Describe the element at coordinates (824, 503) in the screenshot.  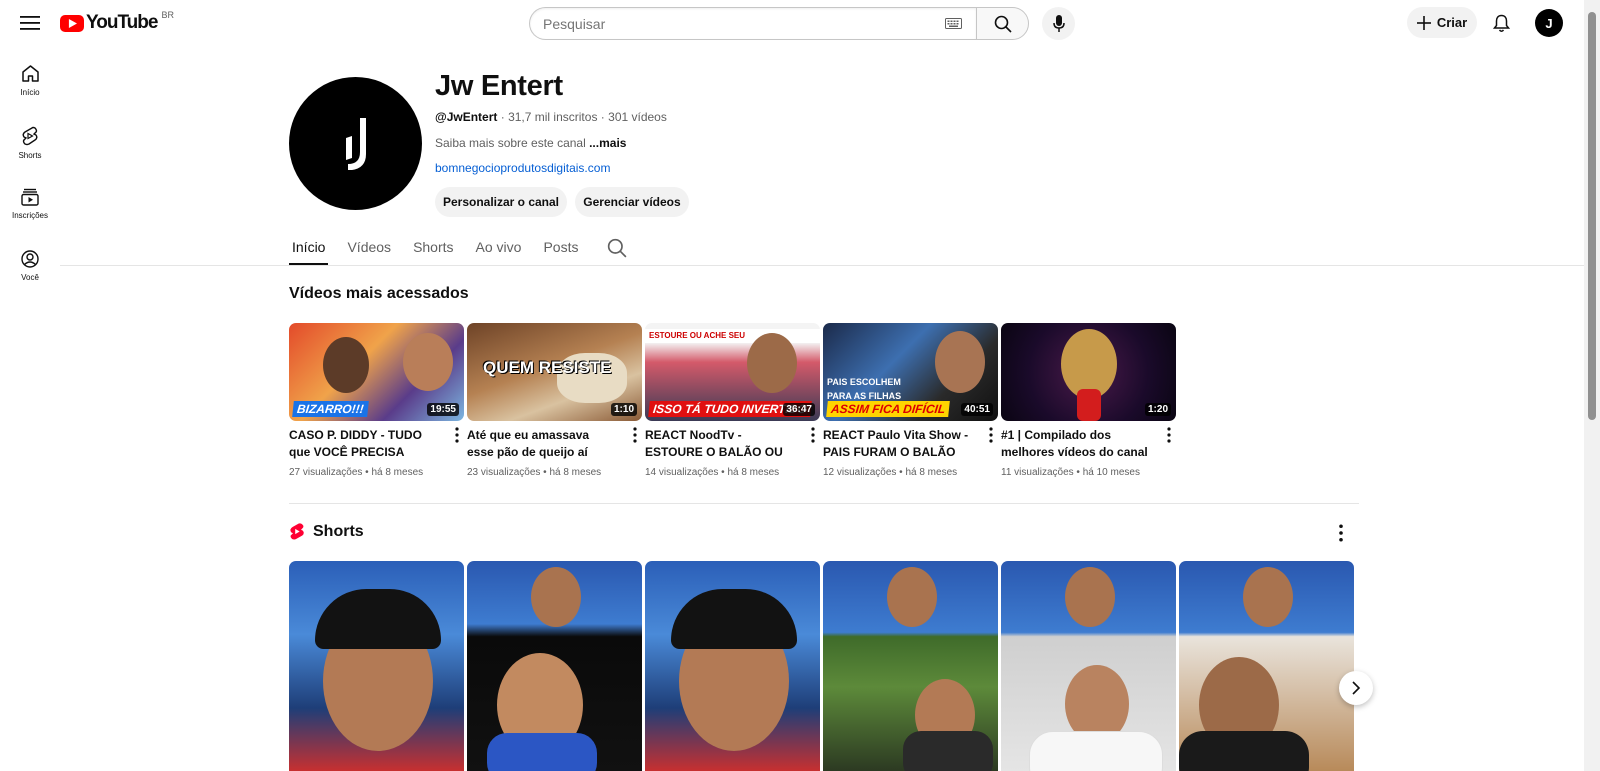
I see `section-divider` at that location.